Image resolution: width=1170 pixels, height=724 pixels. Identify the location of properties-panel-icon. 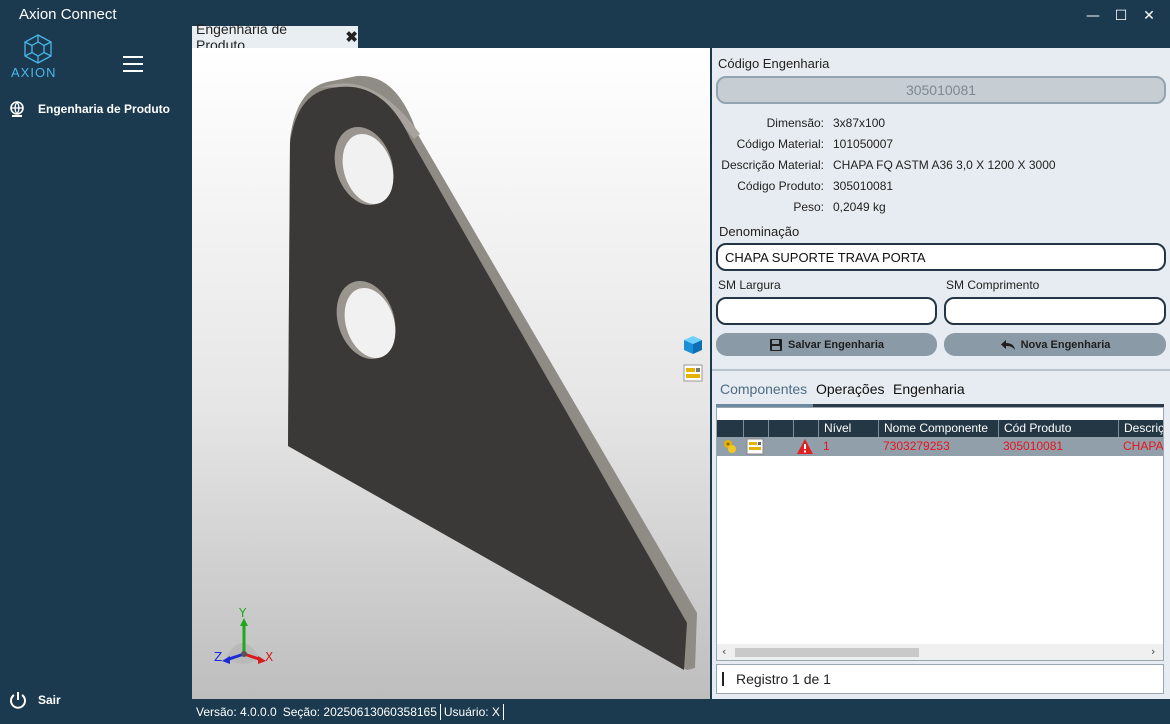
(693, 373).